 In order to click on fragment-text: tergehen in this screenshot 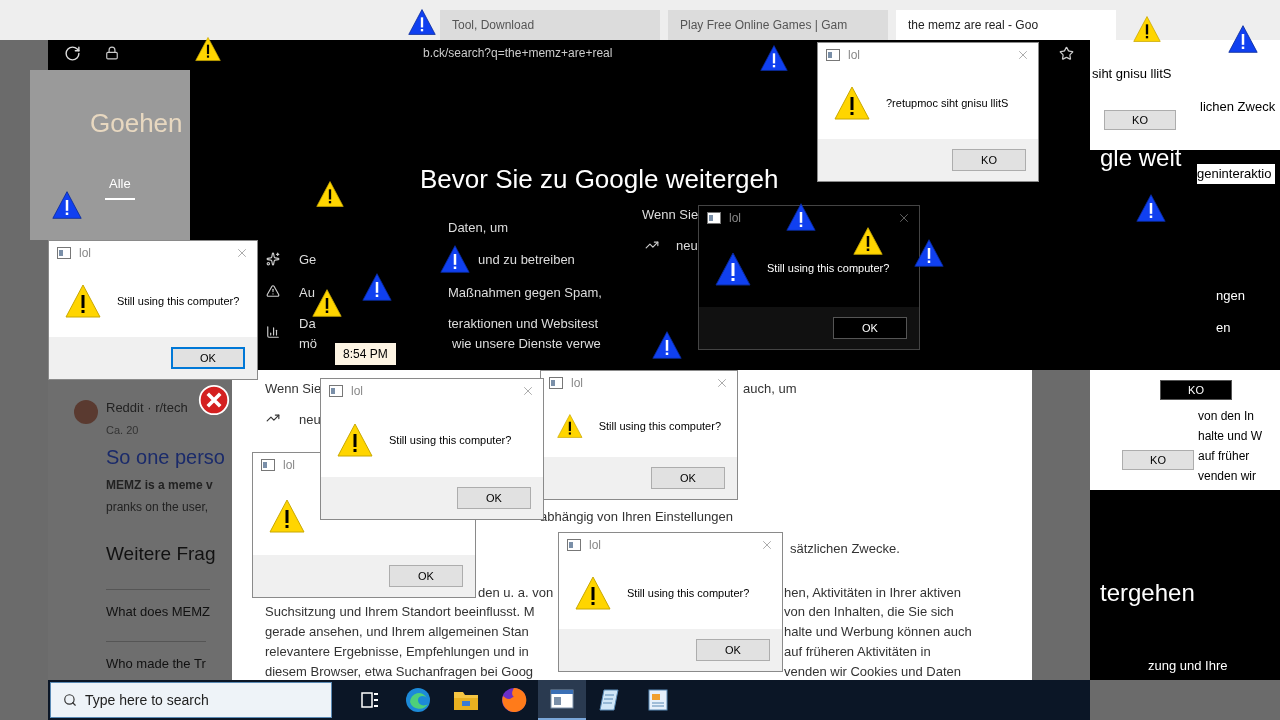, I will do `click(1147, 593)`.